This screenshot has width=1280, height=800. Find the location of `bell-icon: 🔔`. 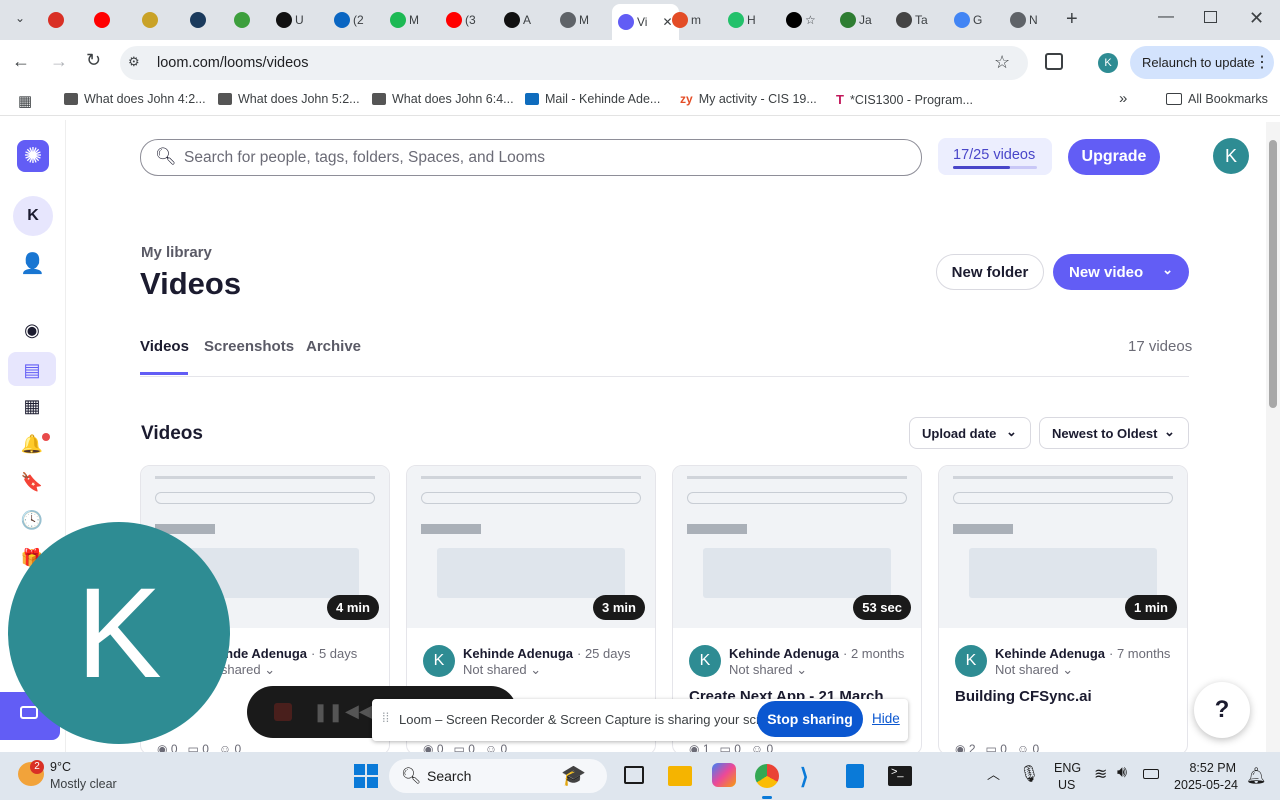

bell-icon: 🔔 is located at coordinates (32, 444).